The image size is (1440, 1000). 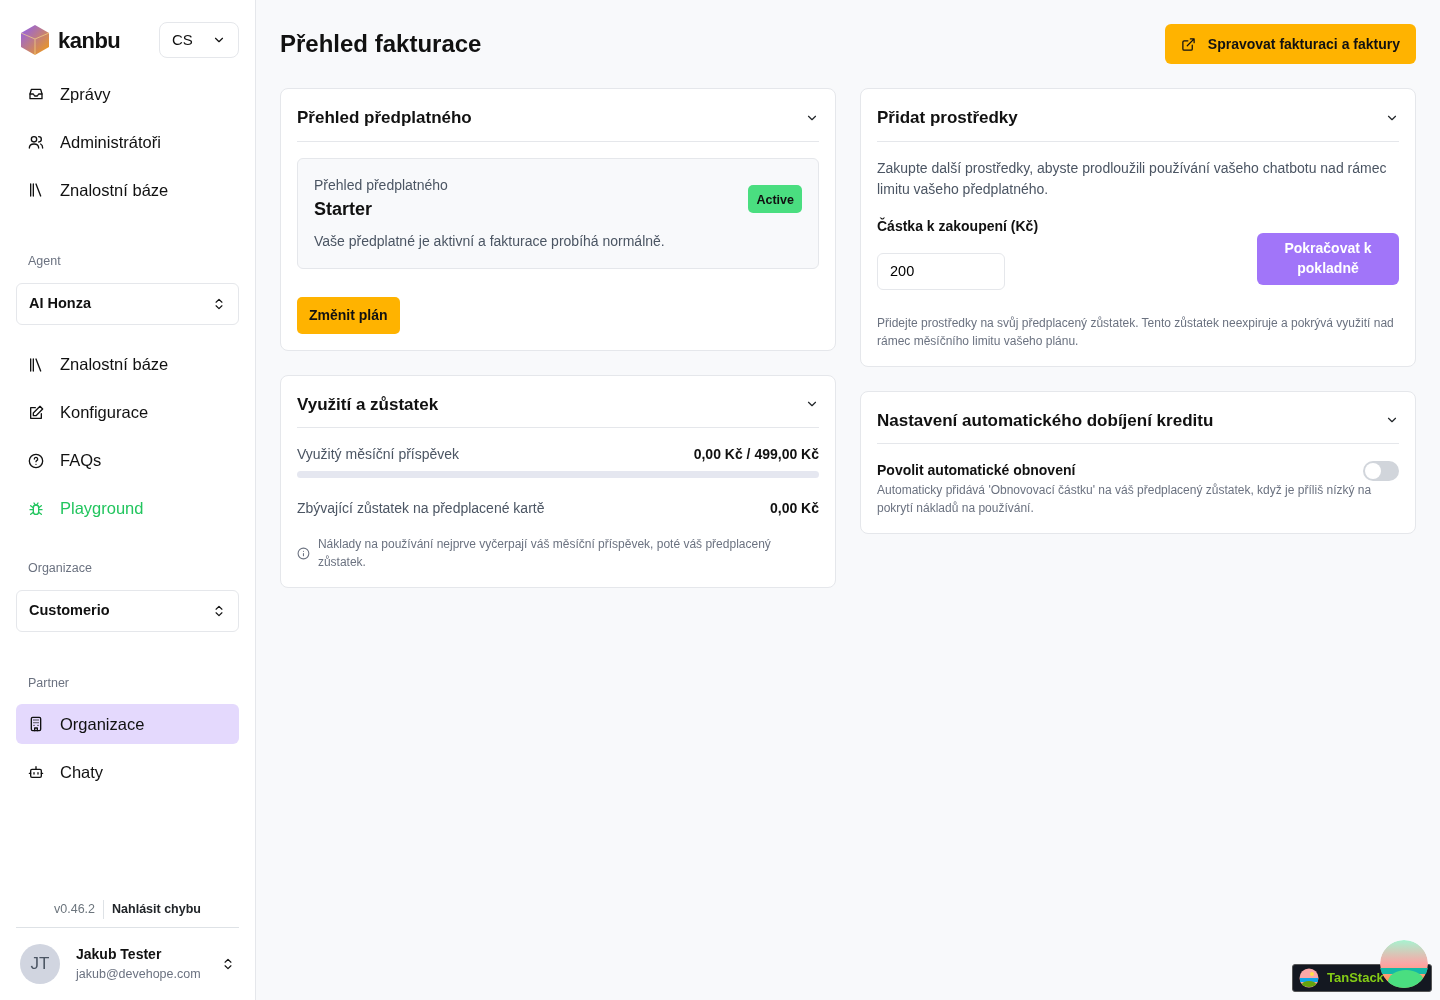 What do you see at coordinates (489, 241) in the screenshot?
I see `plan-message: Vaše předplatné je aktivní a fakturace probíhá normálně.` at bounding box center [489, 241].